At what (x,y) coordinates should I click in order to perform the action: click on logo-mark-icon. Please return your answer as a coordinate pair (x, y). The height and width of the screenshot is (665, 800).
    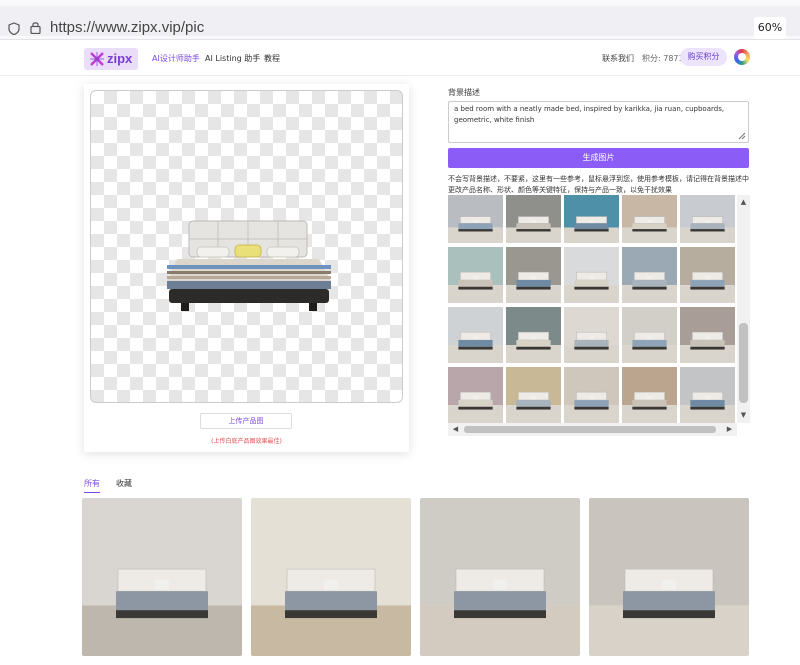
    Looking at the image, I should click on (97, 59).